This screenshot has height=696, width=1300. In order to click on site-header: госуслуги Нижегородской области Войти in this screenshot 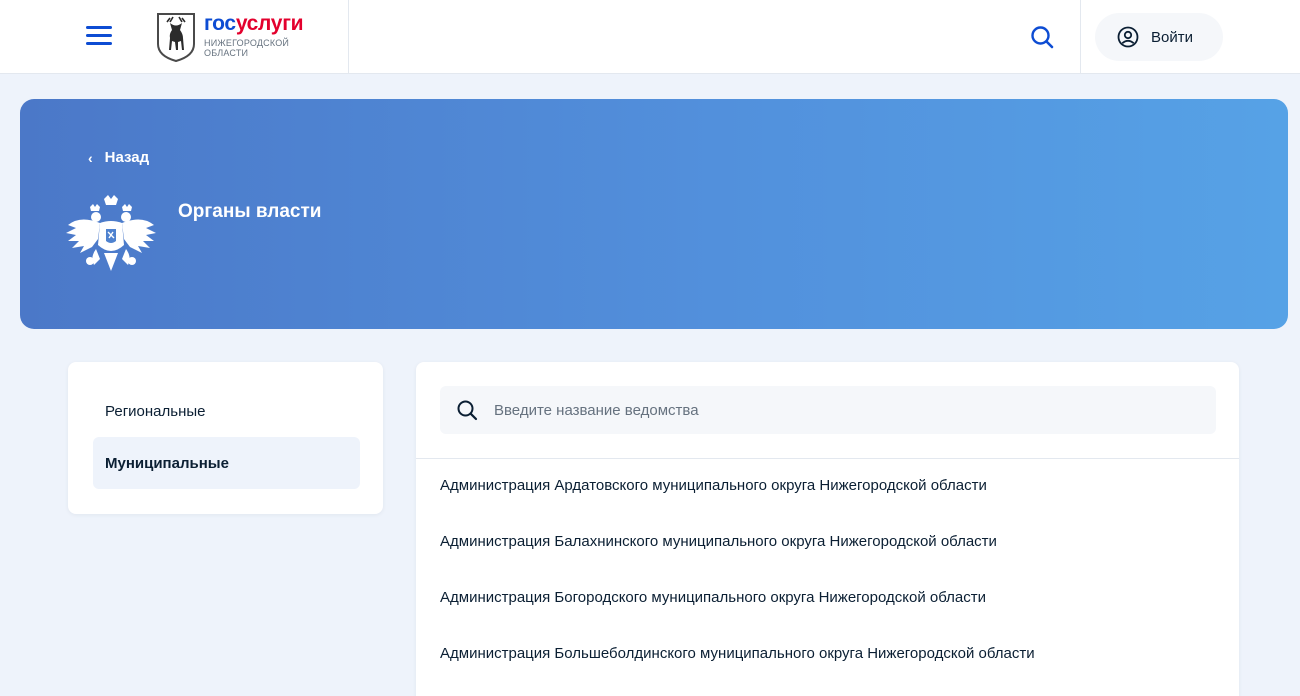, I will do `click(650, 37)`.